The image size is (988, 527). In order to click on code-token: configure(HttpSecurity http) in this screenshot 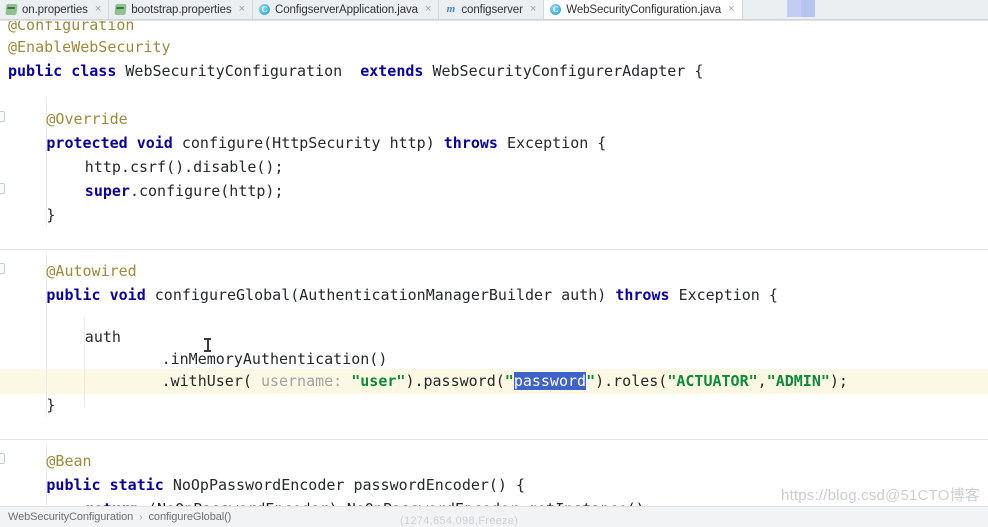, I will do `click(312, 143)`.